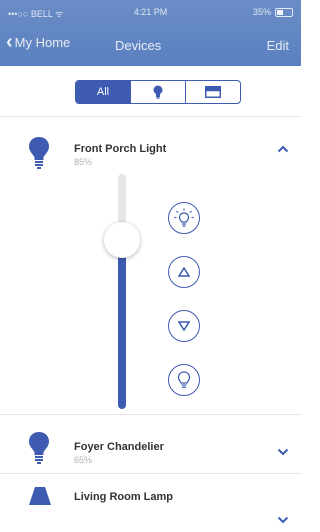 The height and width of the screenshot is (532, 320). Describe the element at coordinates (278, 45) in the screenshot. I see `edit-button: Edit` at that location.